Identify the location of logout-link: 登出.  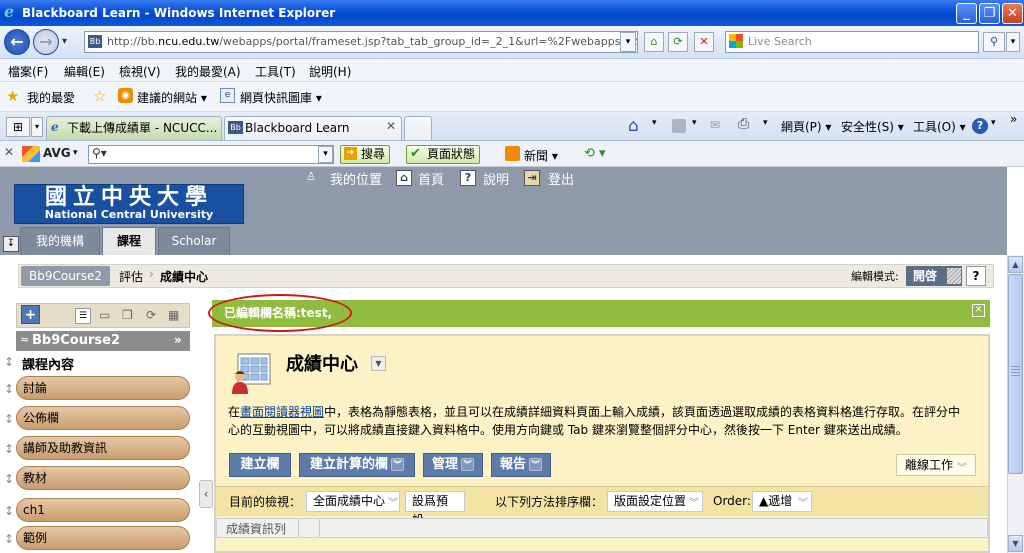
(561, 178).